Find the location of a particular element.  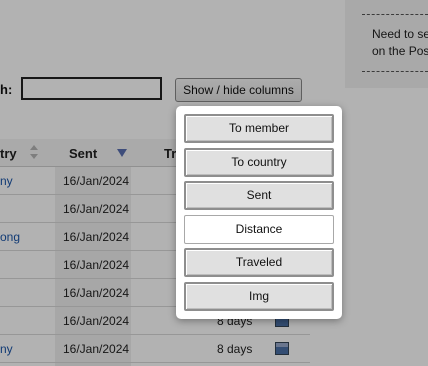

toggle-column-sent: Sent is located at coordinates (259, 195).